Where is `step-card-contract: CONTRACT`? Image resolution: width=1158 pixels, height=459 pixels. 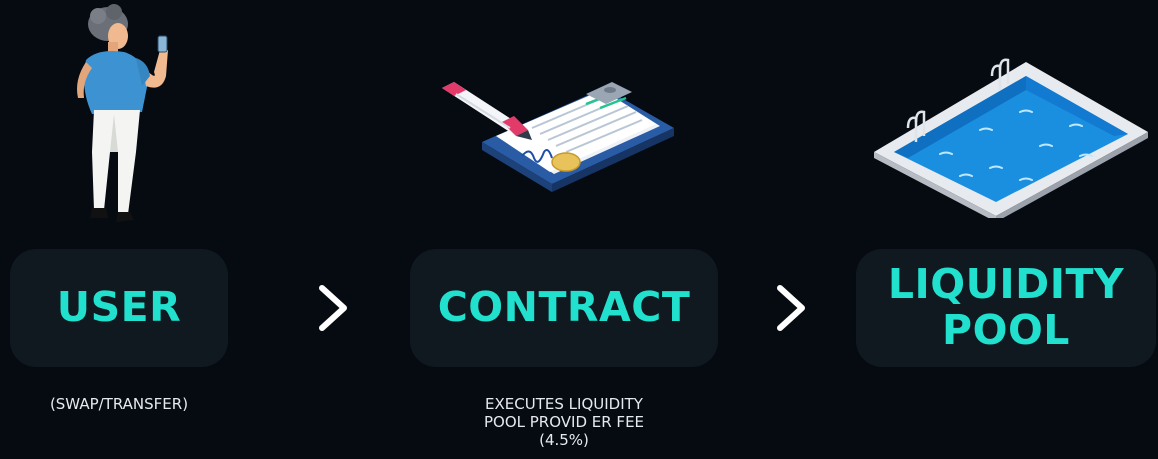 step-card-contract: CONTRACT is located at coordinates (564, 308).